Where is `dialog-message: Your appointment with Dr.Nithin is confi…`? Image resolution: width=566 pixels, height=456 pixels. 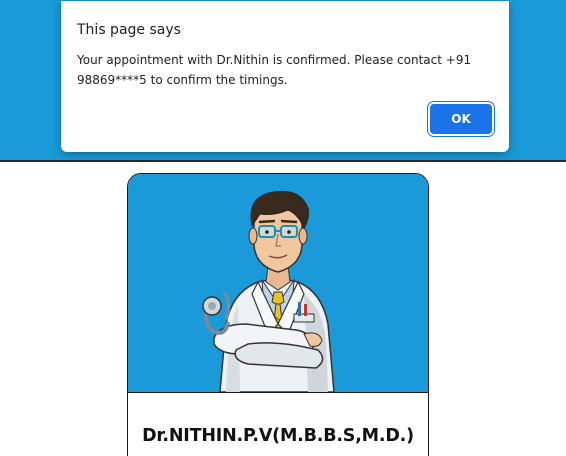 dialog-message: Your appointment with Dr.Nithin is confi… is located at coordinates (274, 70).